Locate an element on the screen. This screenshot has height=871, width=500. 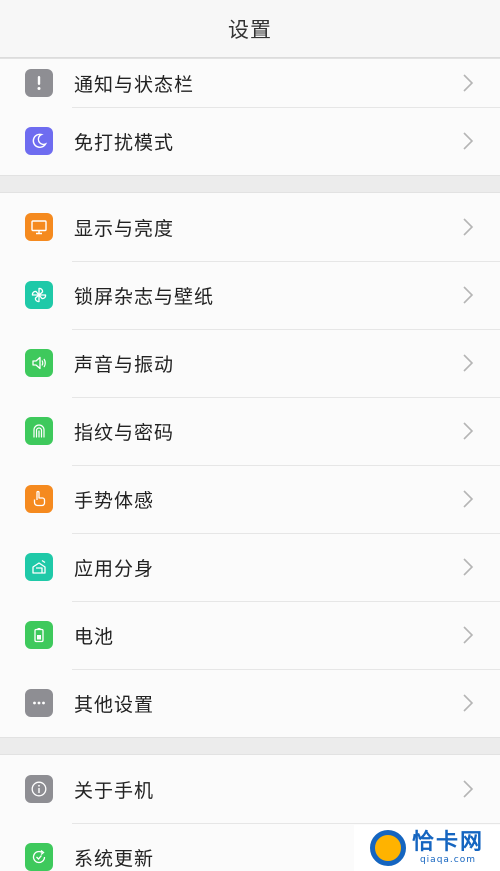
pinwheel-icon is located at coordinates (39, 295).